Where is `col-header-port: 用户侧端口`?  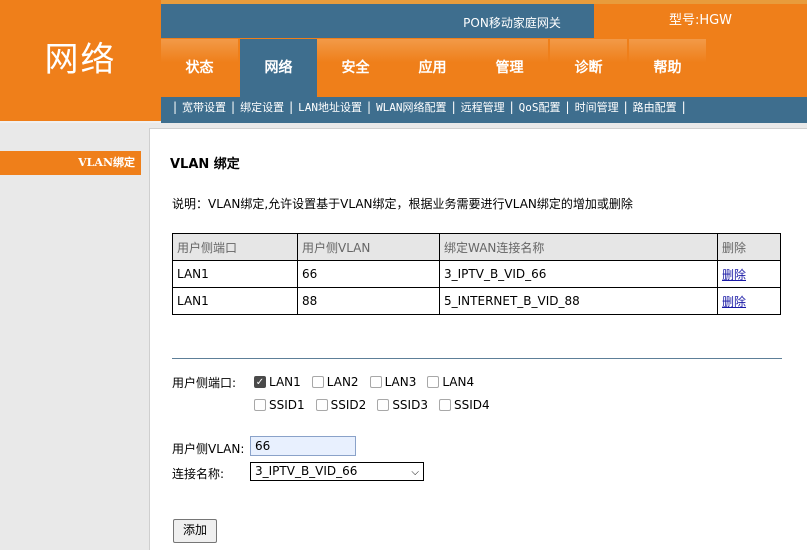 col-header-port: 用户侧端口 is located at coordinates (235, 247).